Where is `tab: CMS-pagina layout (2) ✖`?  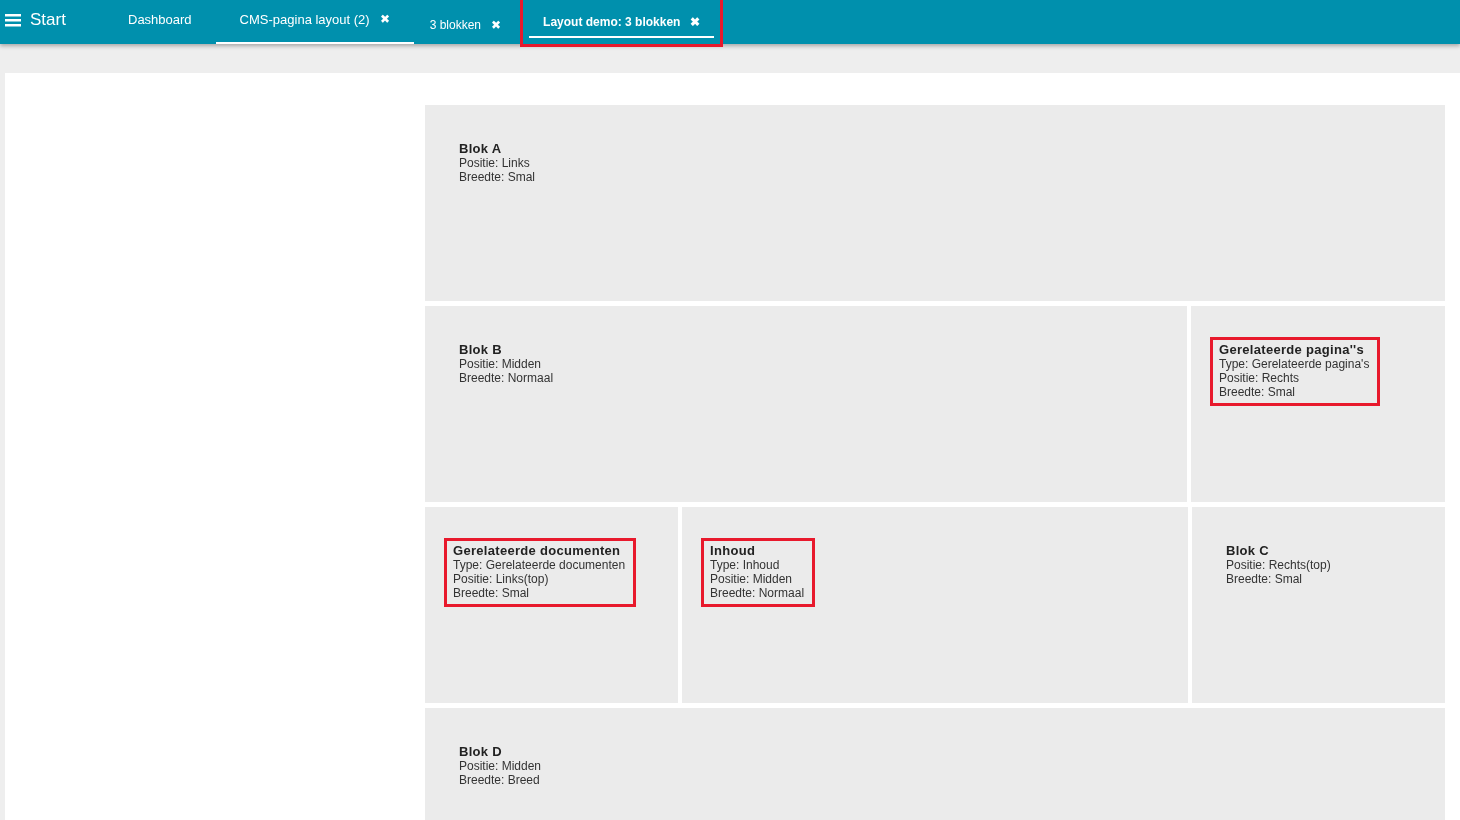
tab: CMS-pagina layout (2) ✖ is located at coordinates (314, 22).